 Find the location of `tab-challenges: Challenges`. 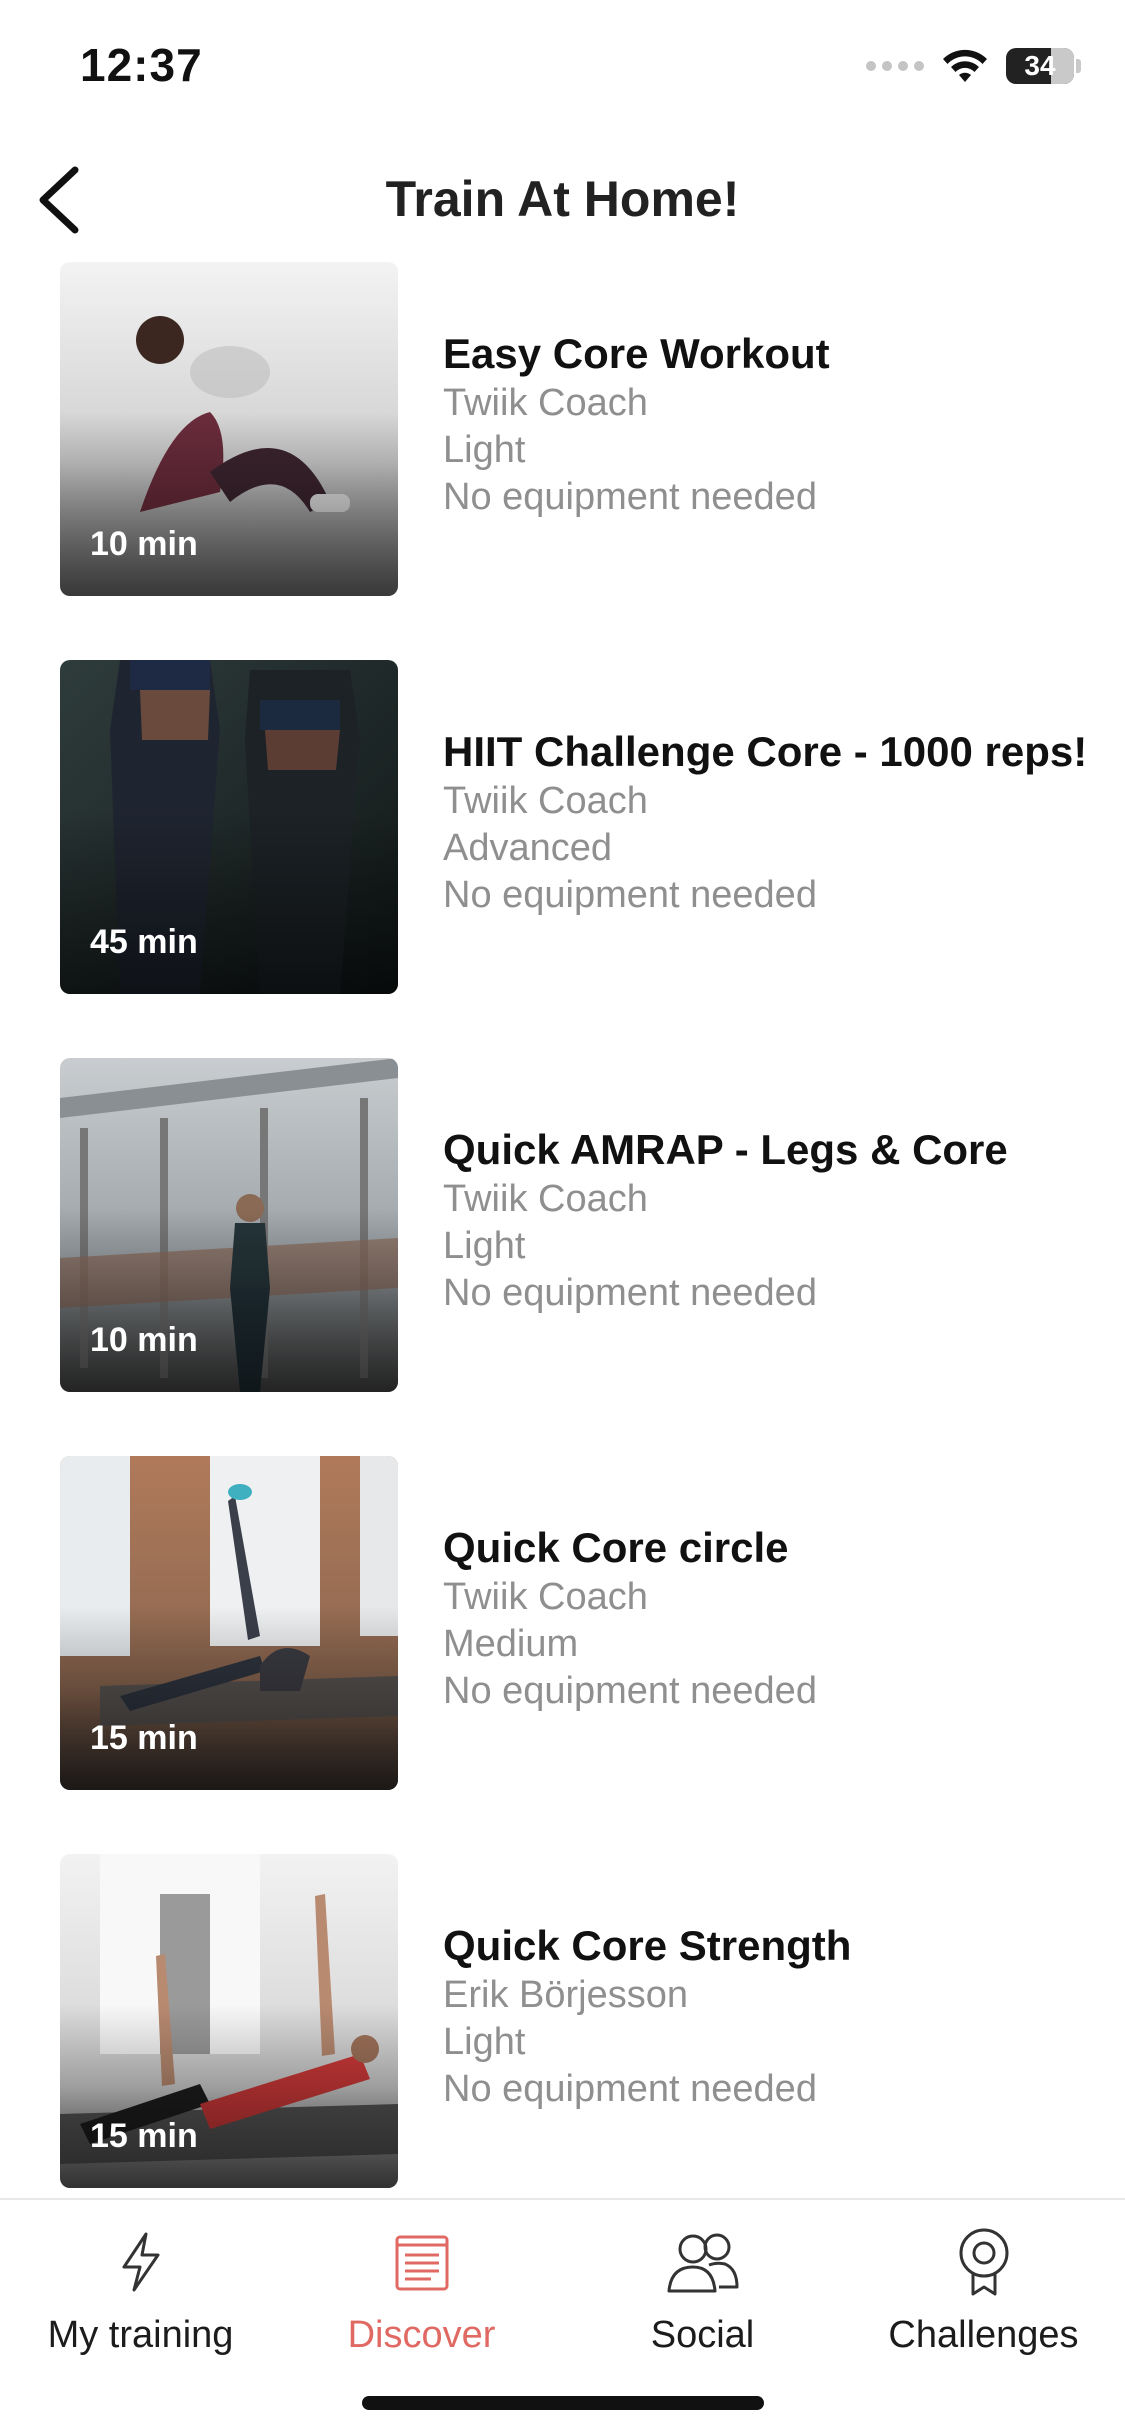

tab-challenges: Challenges is located at coordinates (983, 2289).